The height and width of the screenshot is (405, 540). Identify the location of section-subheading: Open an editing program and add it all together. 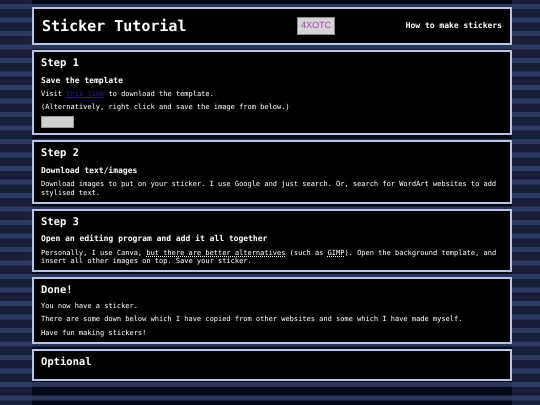
(154, 239).